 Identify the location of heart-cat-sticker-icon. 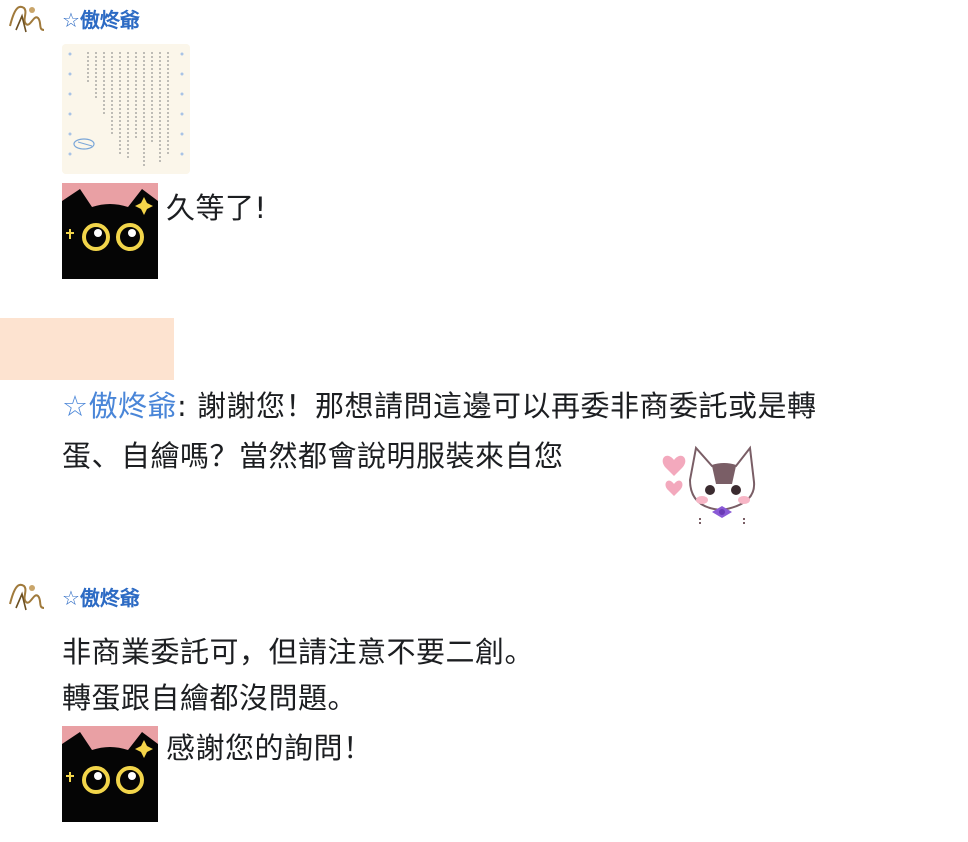
(710, 483).